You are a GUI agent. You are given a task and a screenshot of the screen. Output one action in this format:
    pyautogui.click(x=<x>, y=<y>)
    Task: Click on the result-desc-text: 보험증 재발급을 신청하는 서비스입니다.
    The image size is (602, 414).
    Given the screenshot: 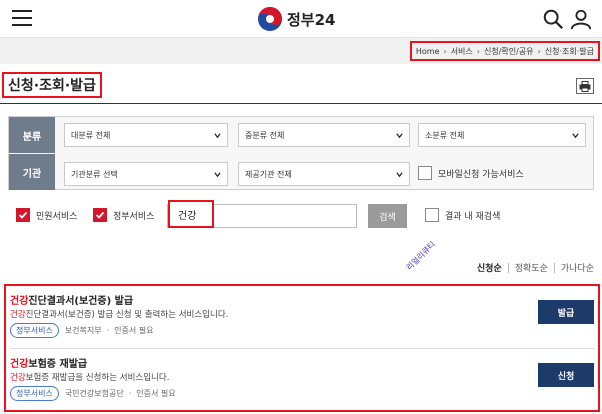 What is the action you would take?
    pyautogui.click(x=97, y=378)
    